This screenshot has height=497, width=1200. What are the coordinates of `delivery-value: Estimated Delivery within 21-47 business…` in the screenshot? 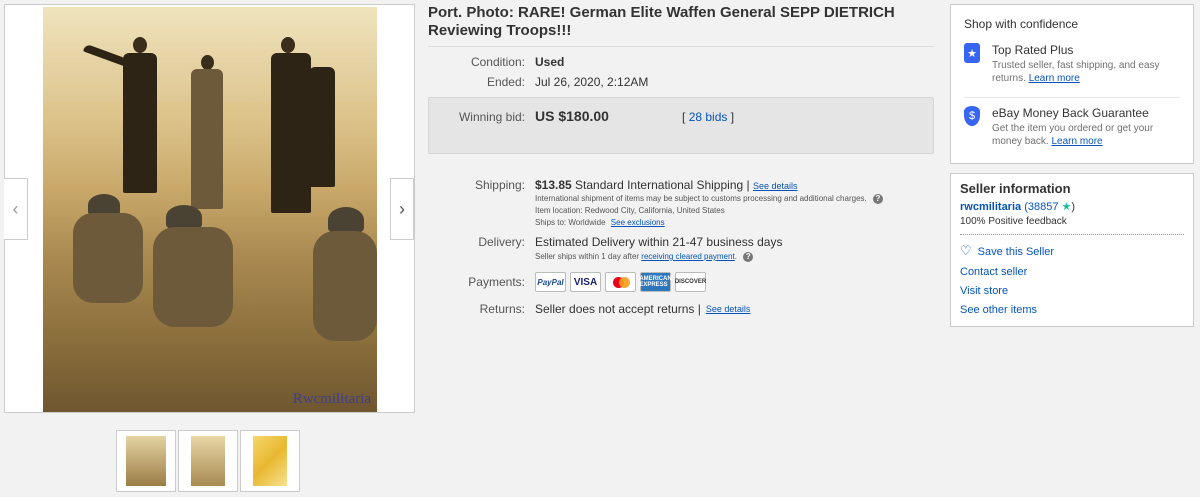 It's located at (659, 242).